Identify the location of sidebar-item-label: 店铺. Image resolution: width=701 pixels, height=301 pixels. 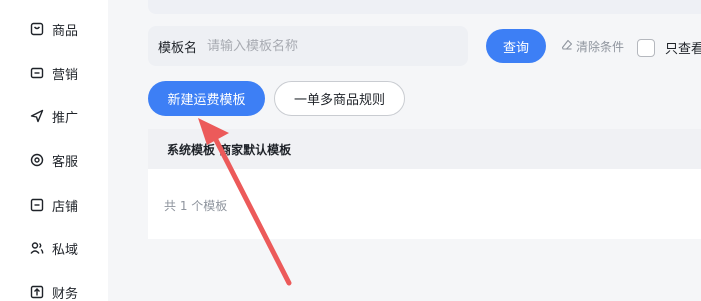
(65, 207).